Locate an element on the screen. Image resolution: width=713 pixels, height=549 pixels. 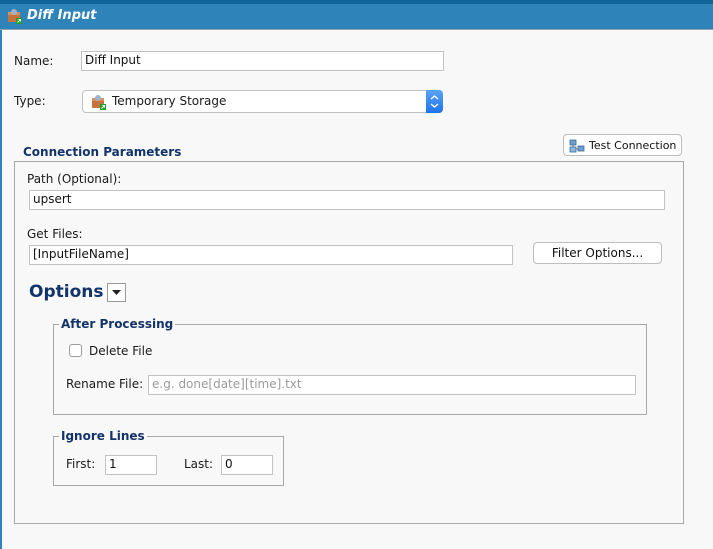
options-toggle-button is located at coordinates (116, 292).